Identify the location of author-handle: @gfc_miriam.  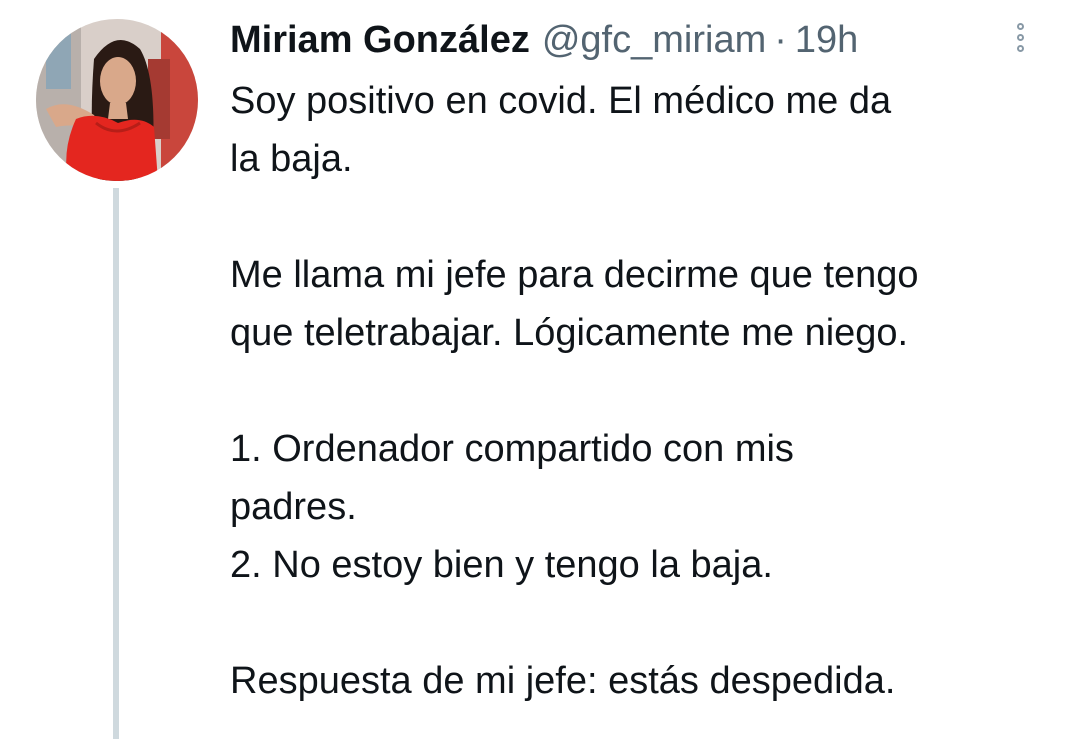
(654, 40).